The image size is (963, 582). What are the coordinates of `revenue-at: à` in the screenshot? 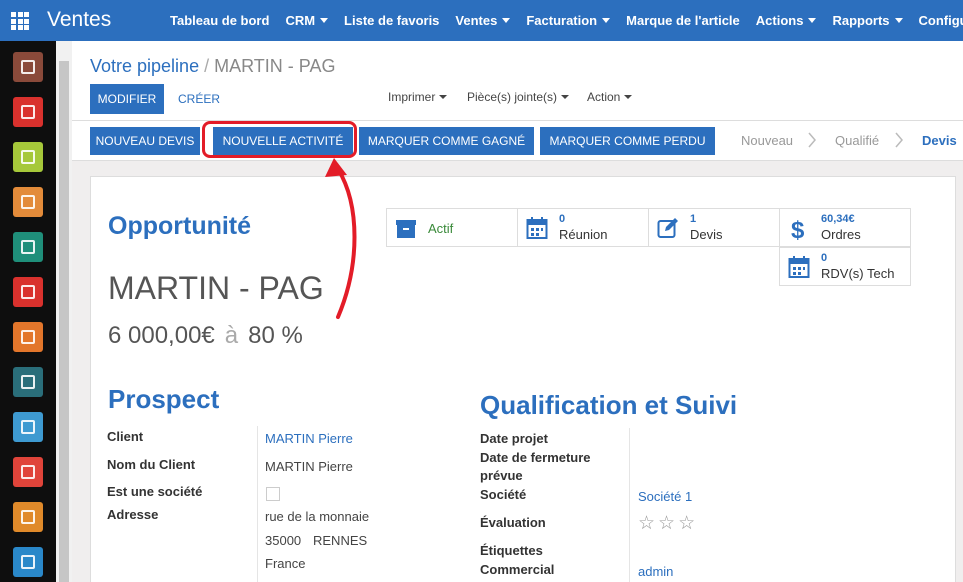 It's located at (231, 335).